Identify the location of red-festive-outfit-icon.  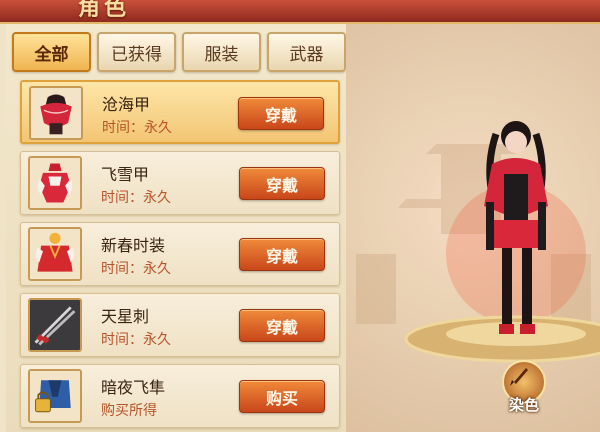
(55, 254).